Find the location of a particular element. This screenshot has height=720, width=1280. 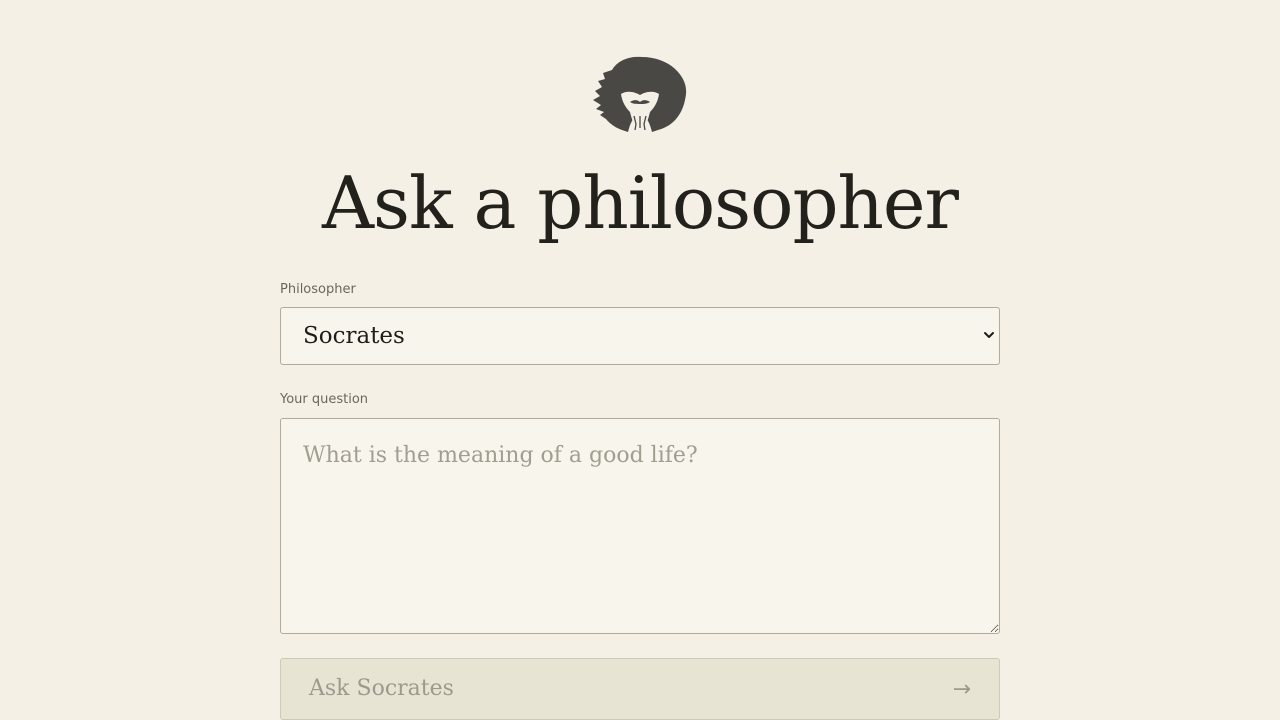

ask-button-label: Ask Socrates is located at coordinates (381, 688).